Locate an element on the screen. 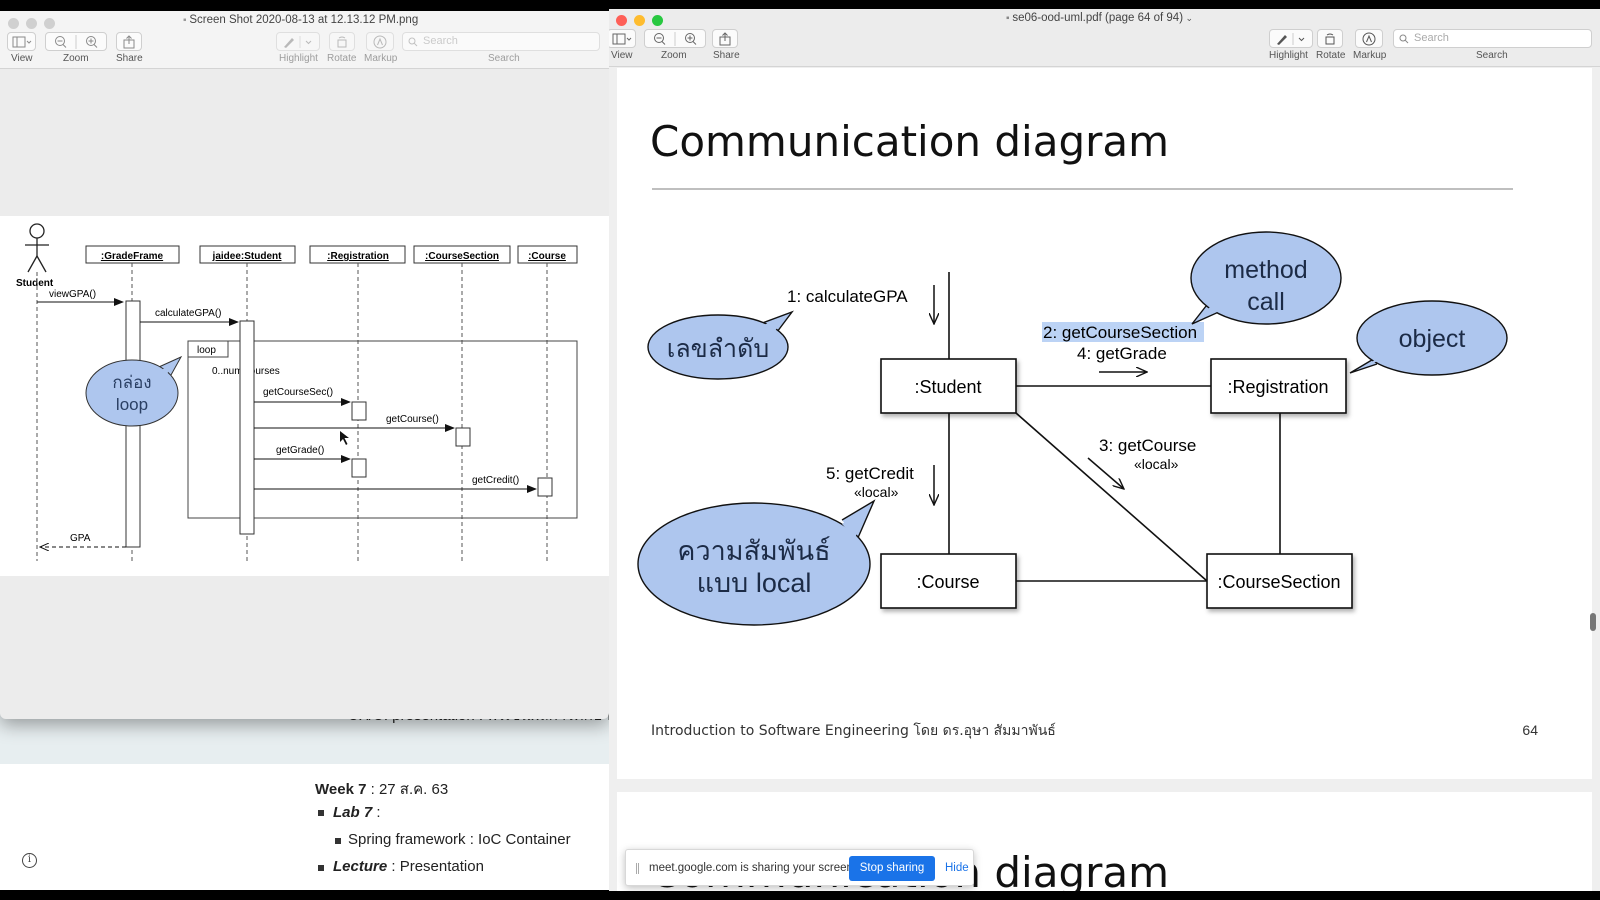  msg-5-getcredit: 5: getCredit is located at coordinates (870, 473).